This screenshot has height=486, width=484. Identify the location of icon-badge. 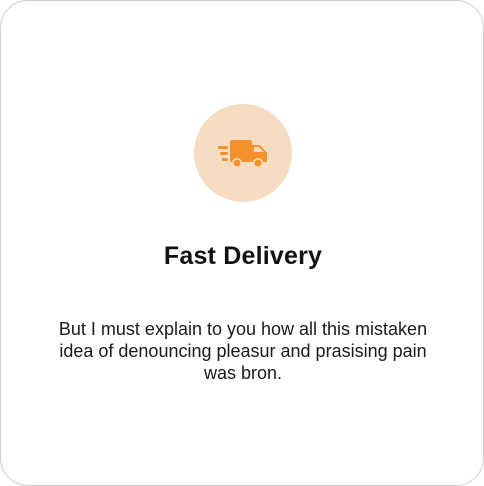
(243, 153).